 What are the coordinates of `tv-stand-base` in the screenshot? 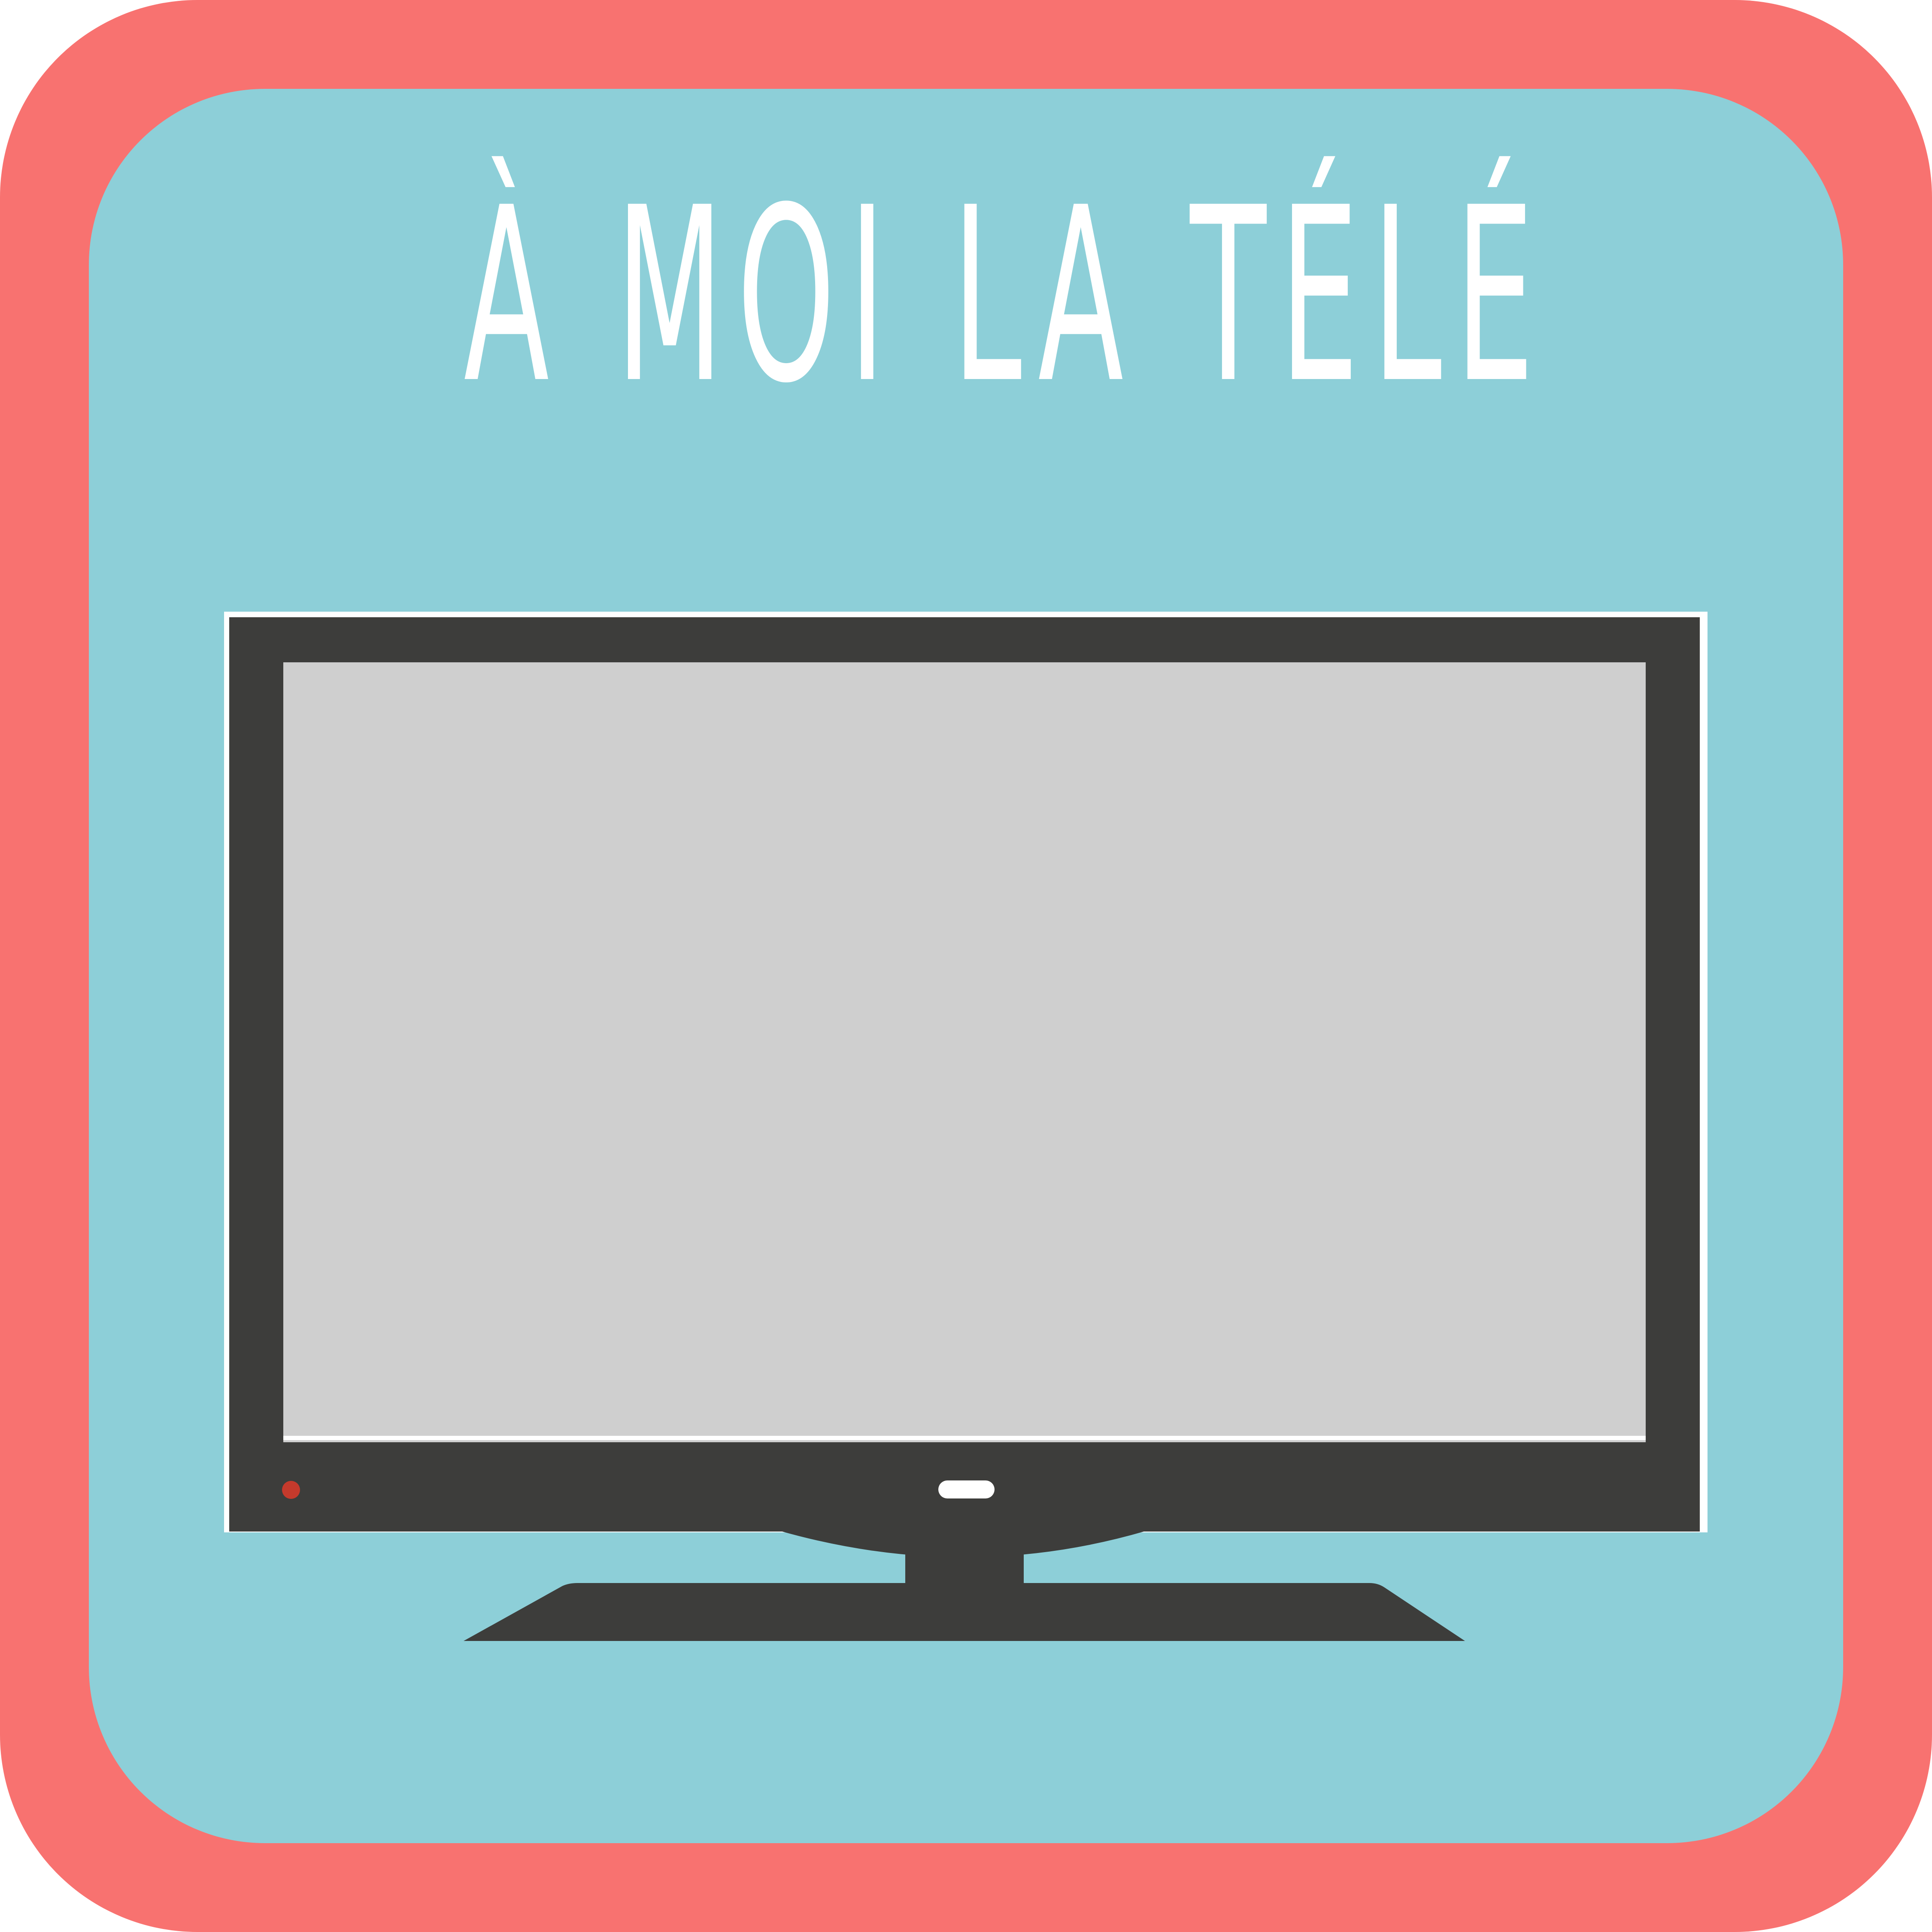 It's located at (964, 1612).